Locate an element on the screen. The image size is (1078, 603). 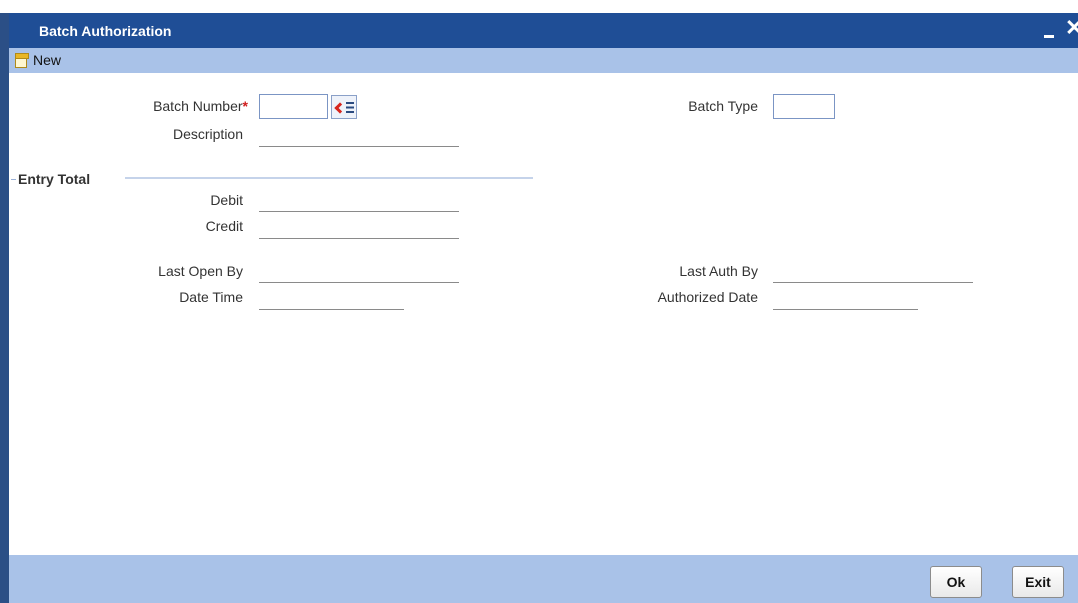
credit-label: Credit is located at coordinates (224, 226).